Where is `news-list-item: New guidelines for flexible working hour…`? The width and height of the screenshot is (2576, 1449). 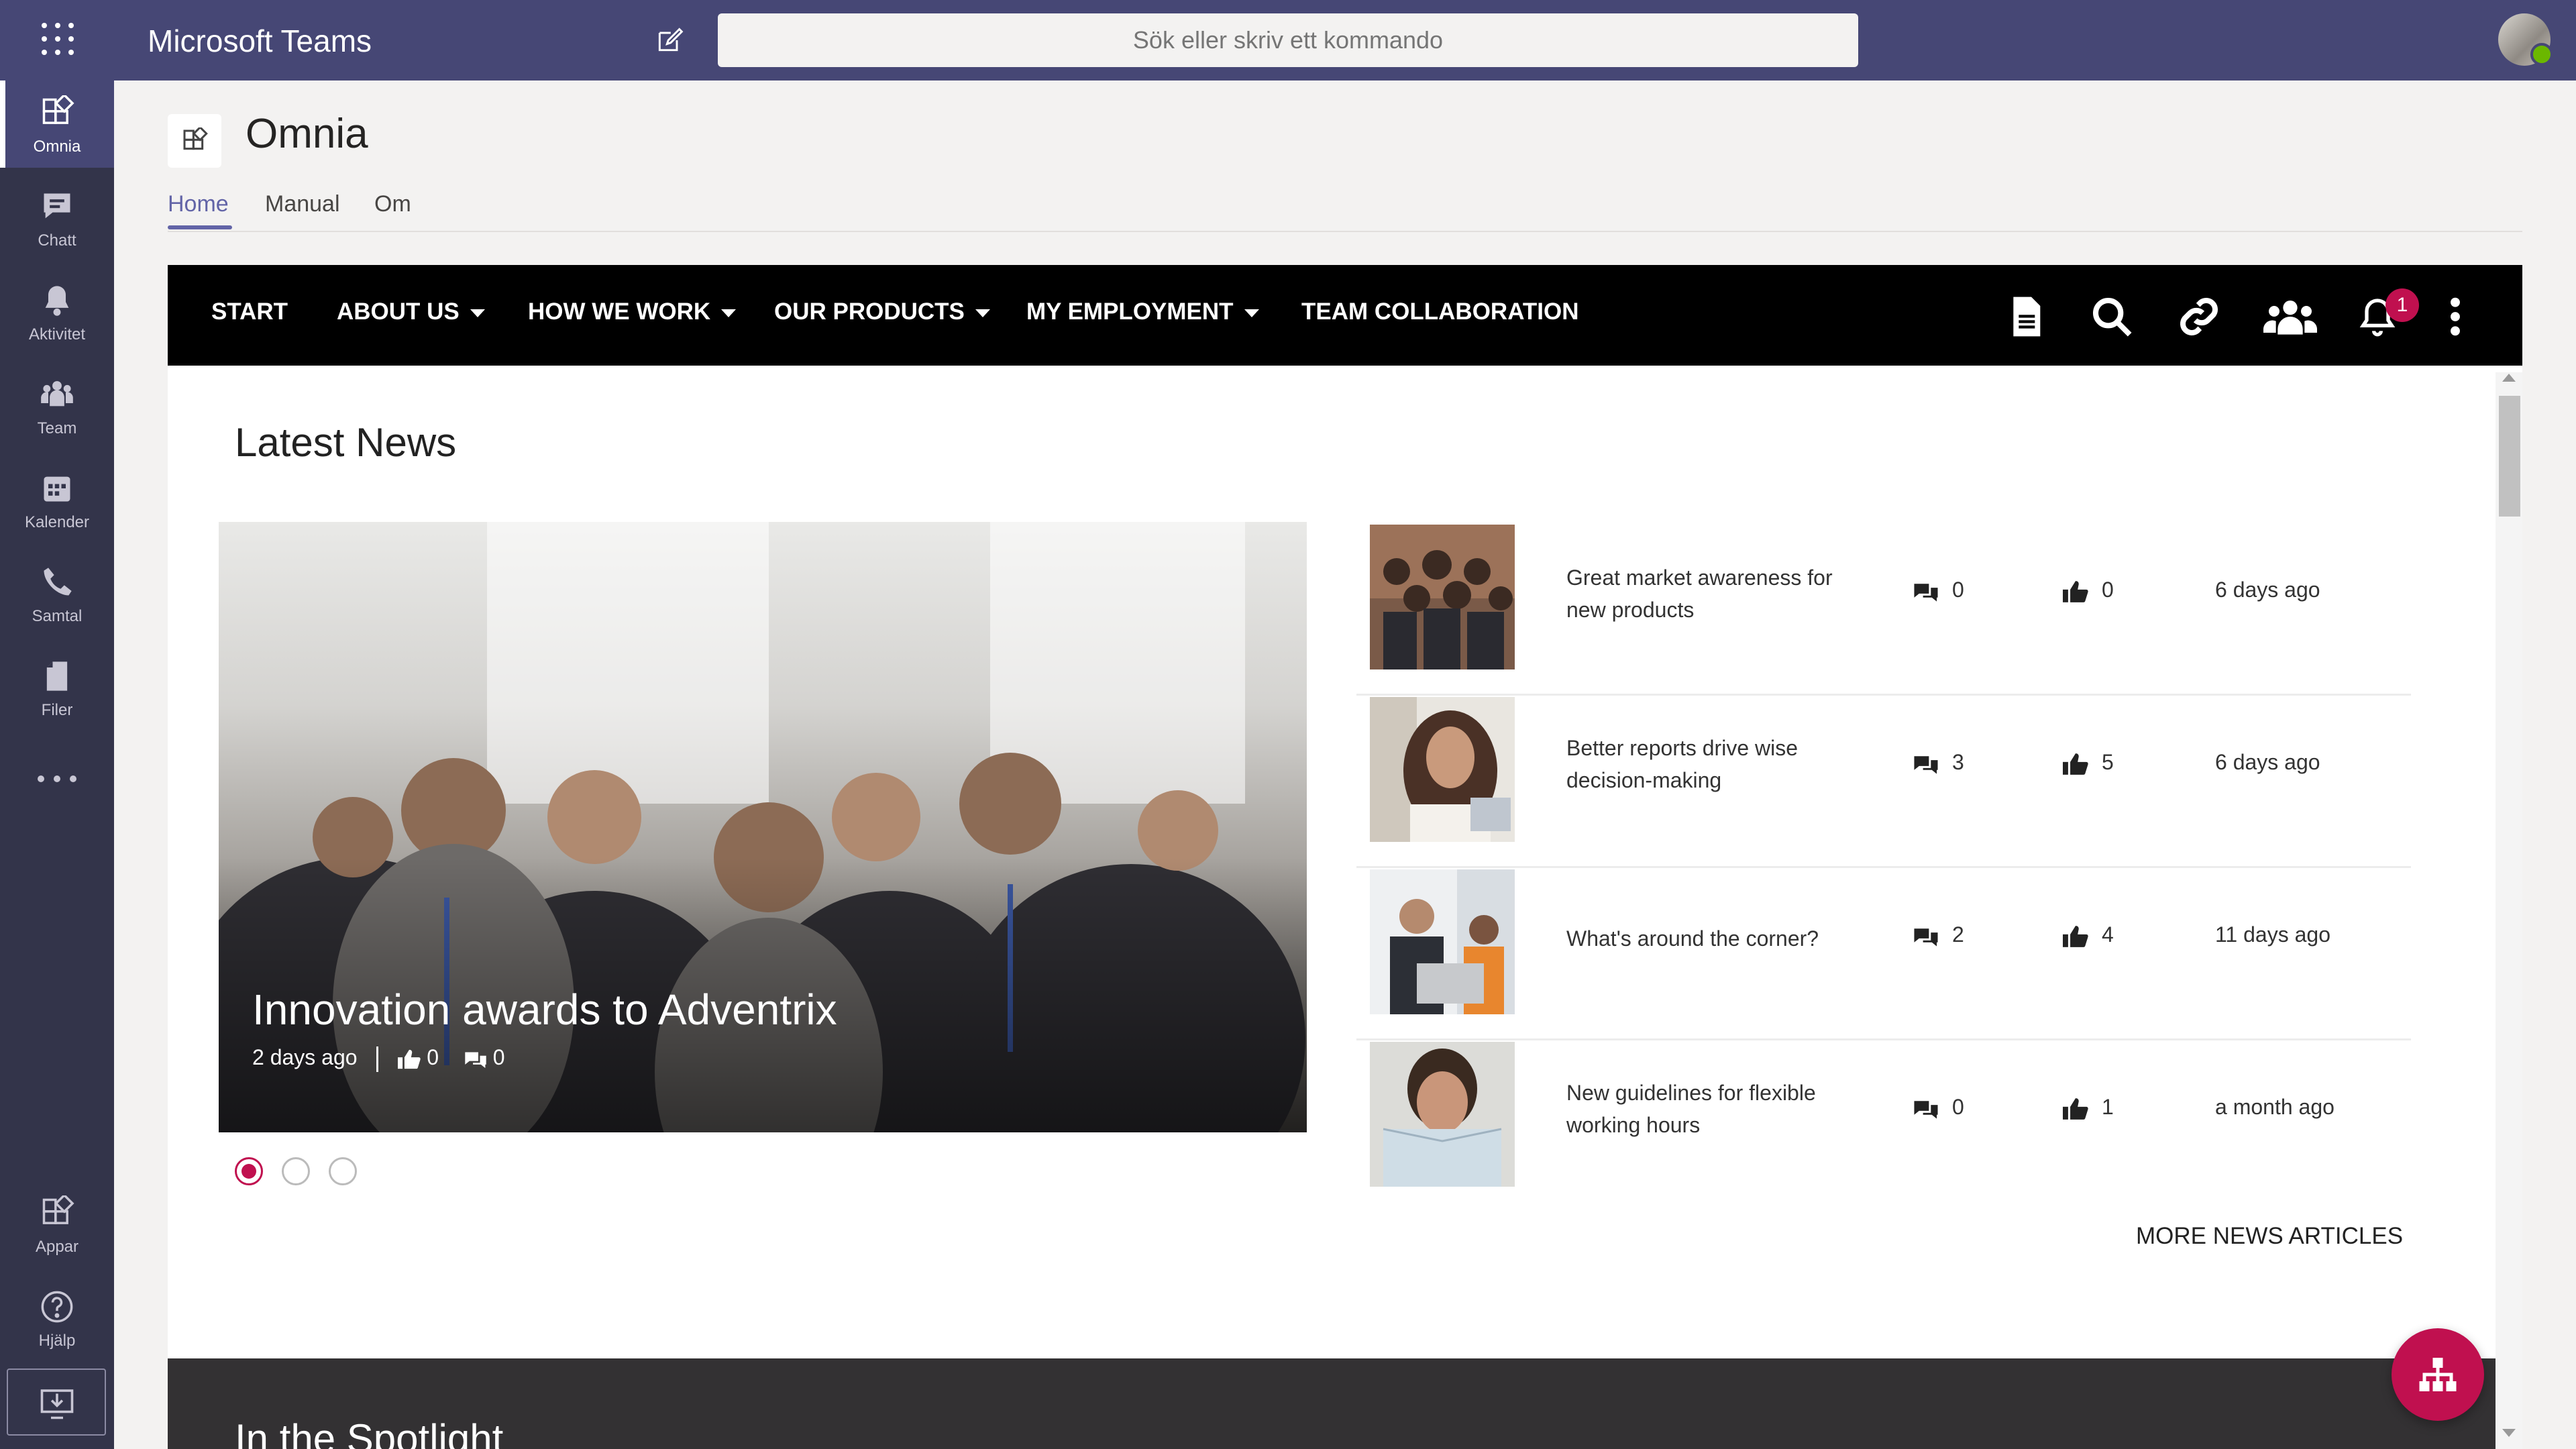
news-list-item: New guidelines for flexible working hour… is located at coordinates (1883, 1124).